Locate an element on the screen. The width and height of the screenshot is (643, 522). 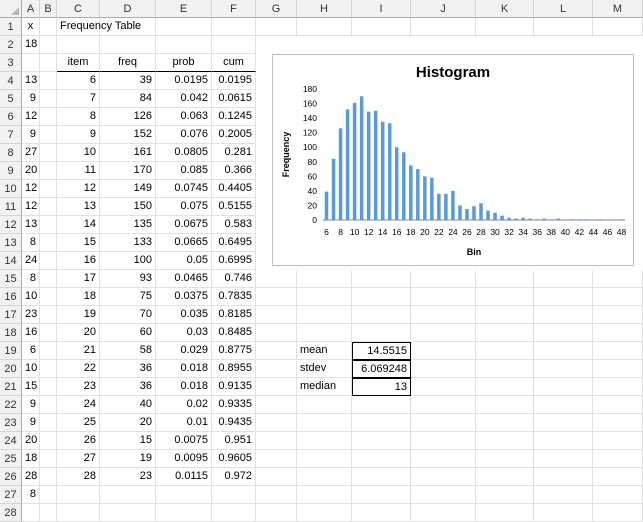
table-cell: 0.0095 is located at coordinates (184, 459).